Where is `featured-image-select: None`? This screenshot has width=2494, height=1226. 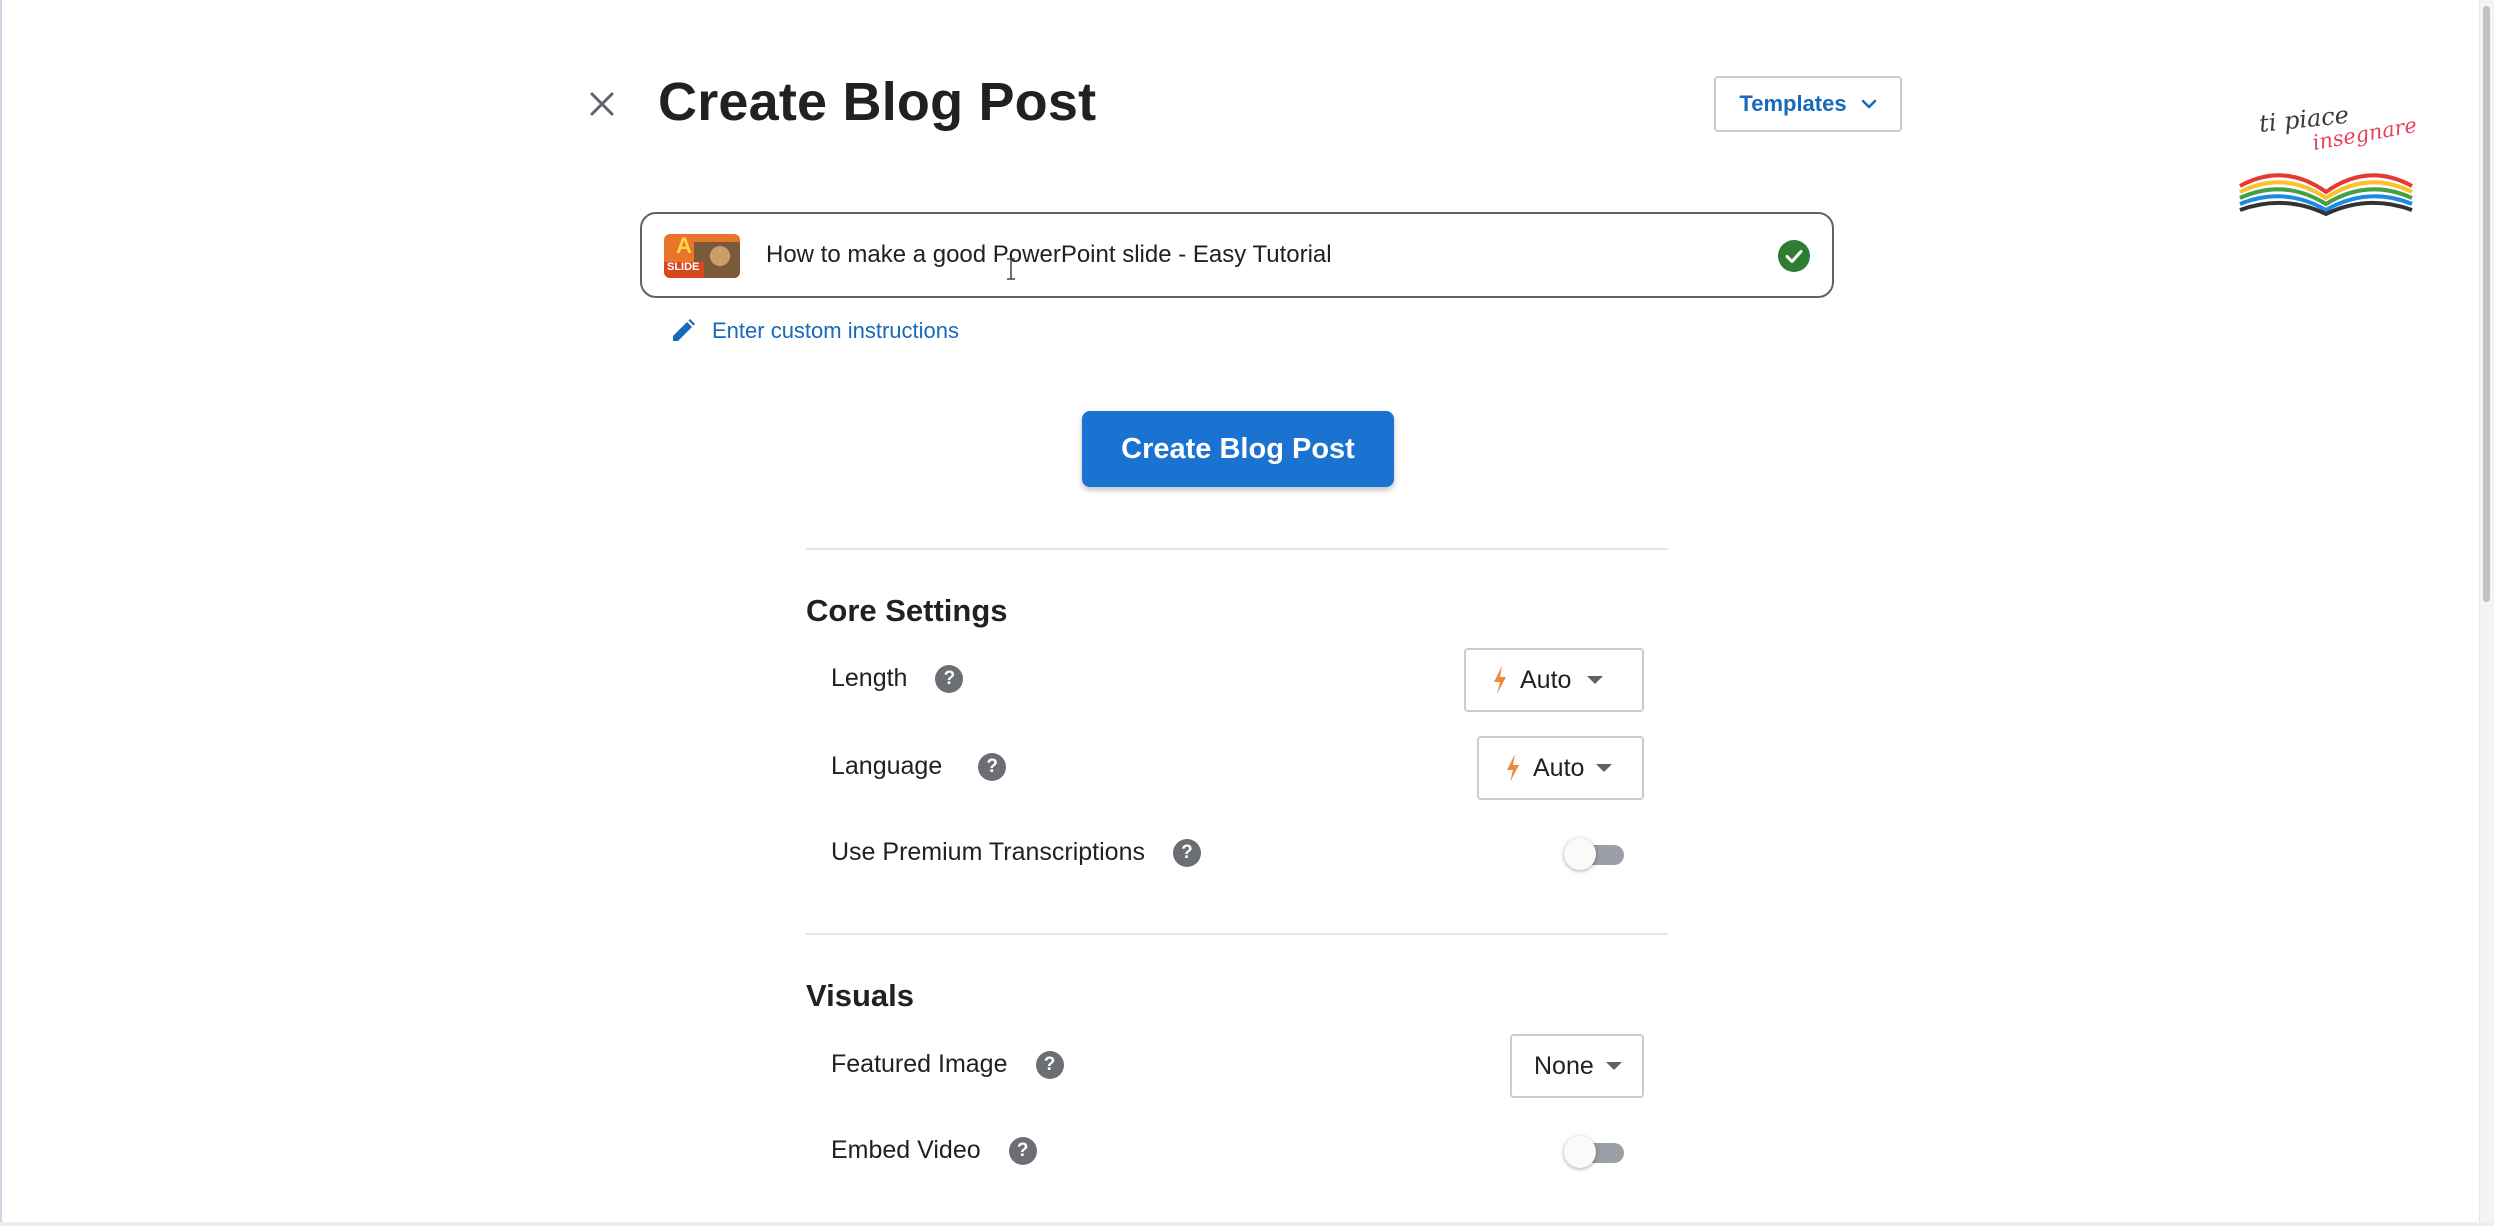 featured-image-select: None is located at coordinates (1577, 1066).